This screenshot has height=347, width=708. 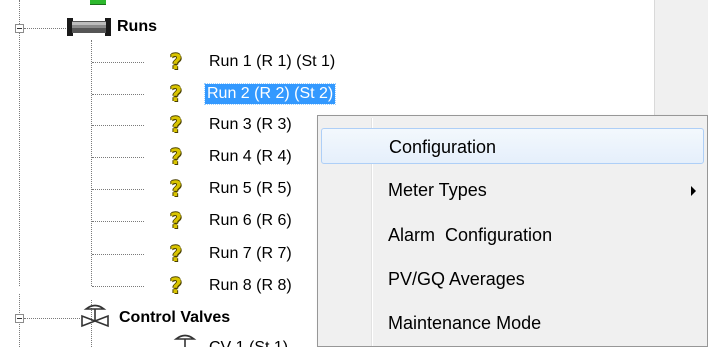 What do you see at coordinates (175, 317) in the screenshot?
I see `tree-node-label: Control Valves` at bounding box center [175, 317].